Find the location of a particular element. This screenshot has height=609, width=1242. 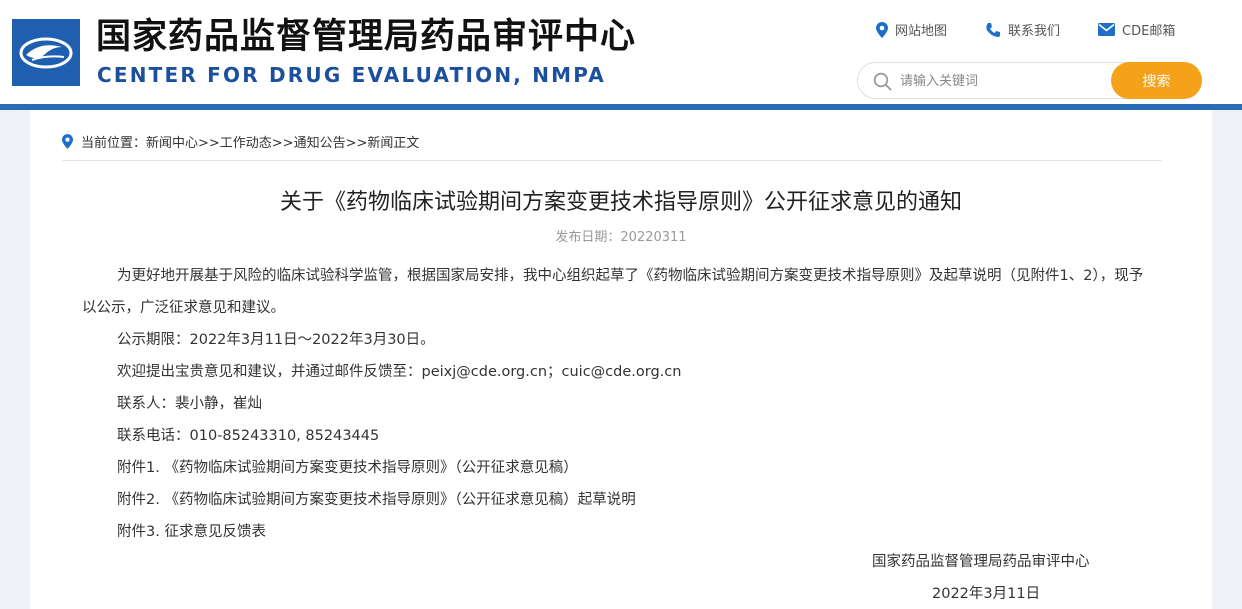

attachment-link-2: 附件2. 《药物临床试验期间方案变更技术指导原则》（公开征求意见稿）起草说明 is located at coordinates (616, 500).